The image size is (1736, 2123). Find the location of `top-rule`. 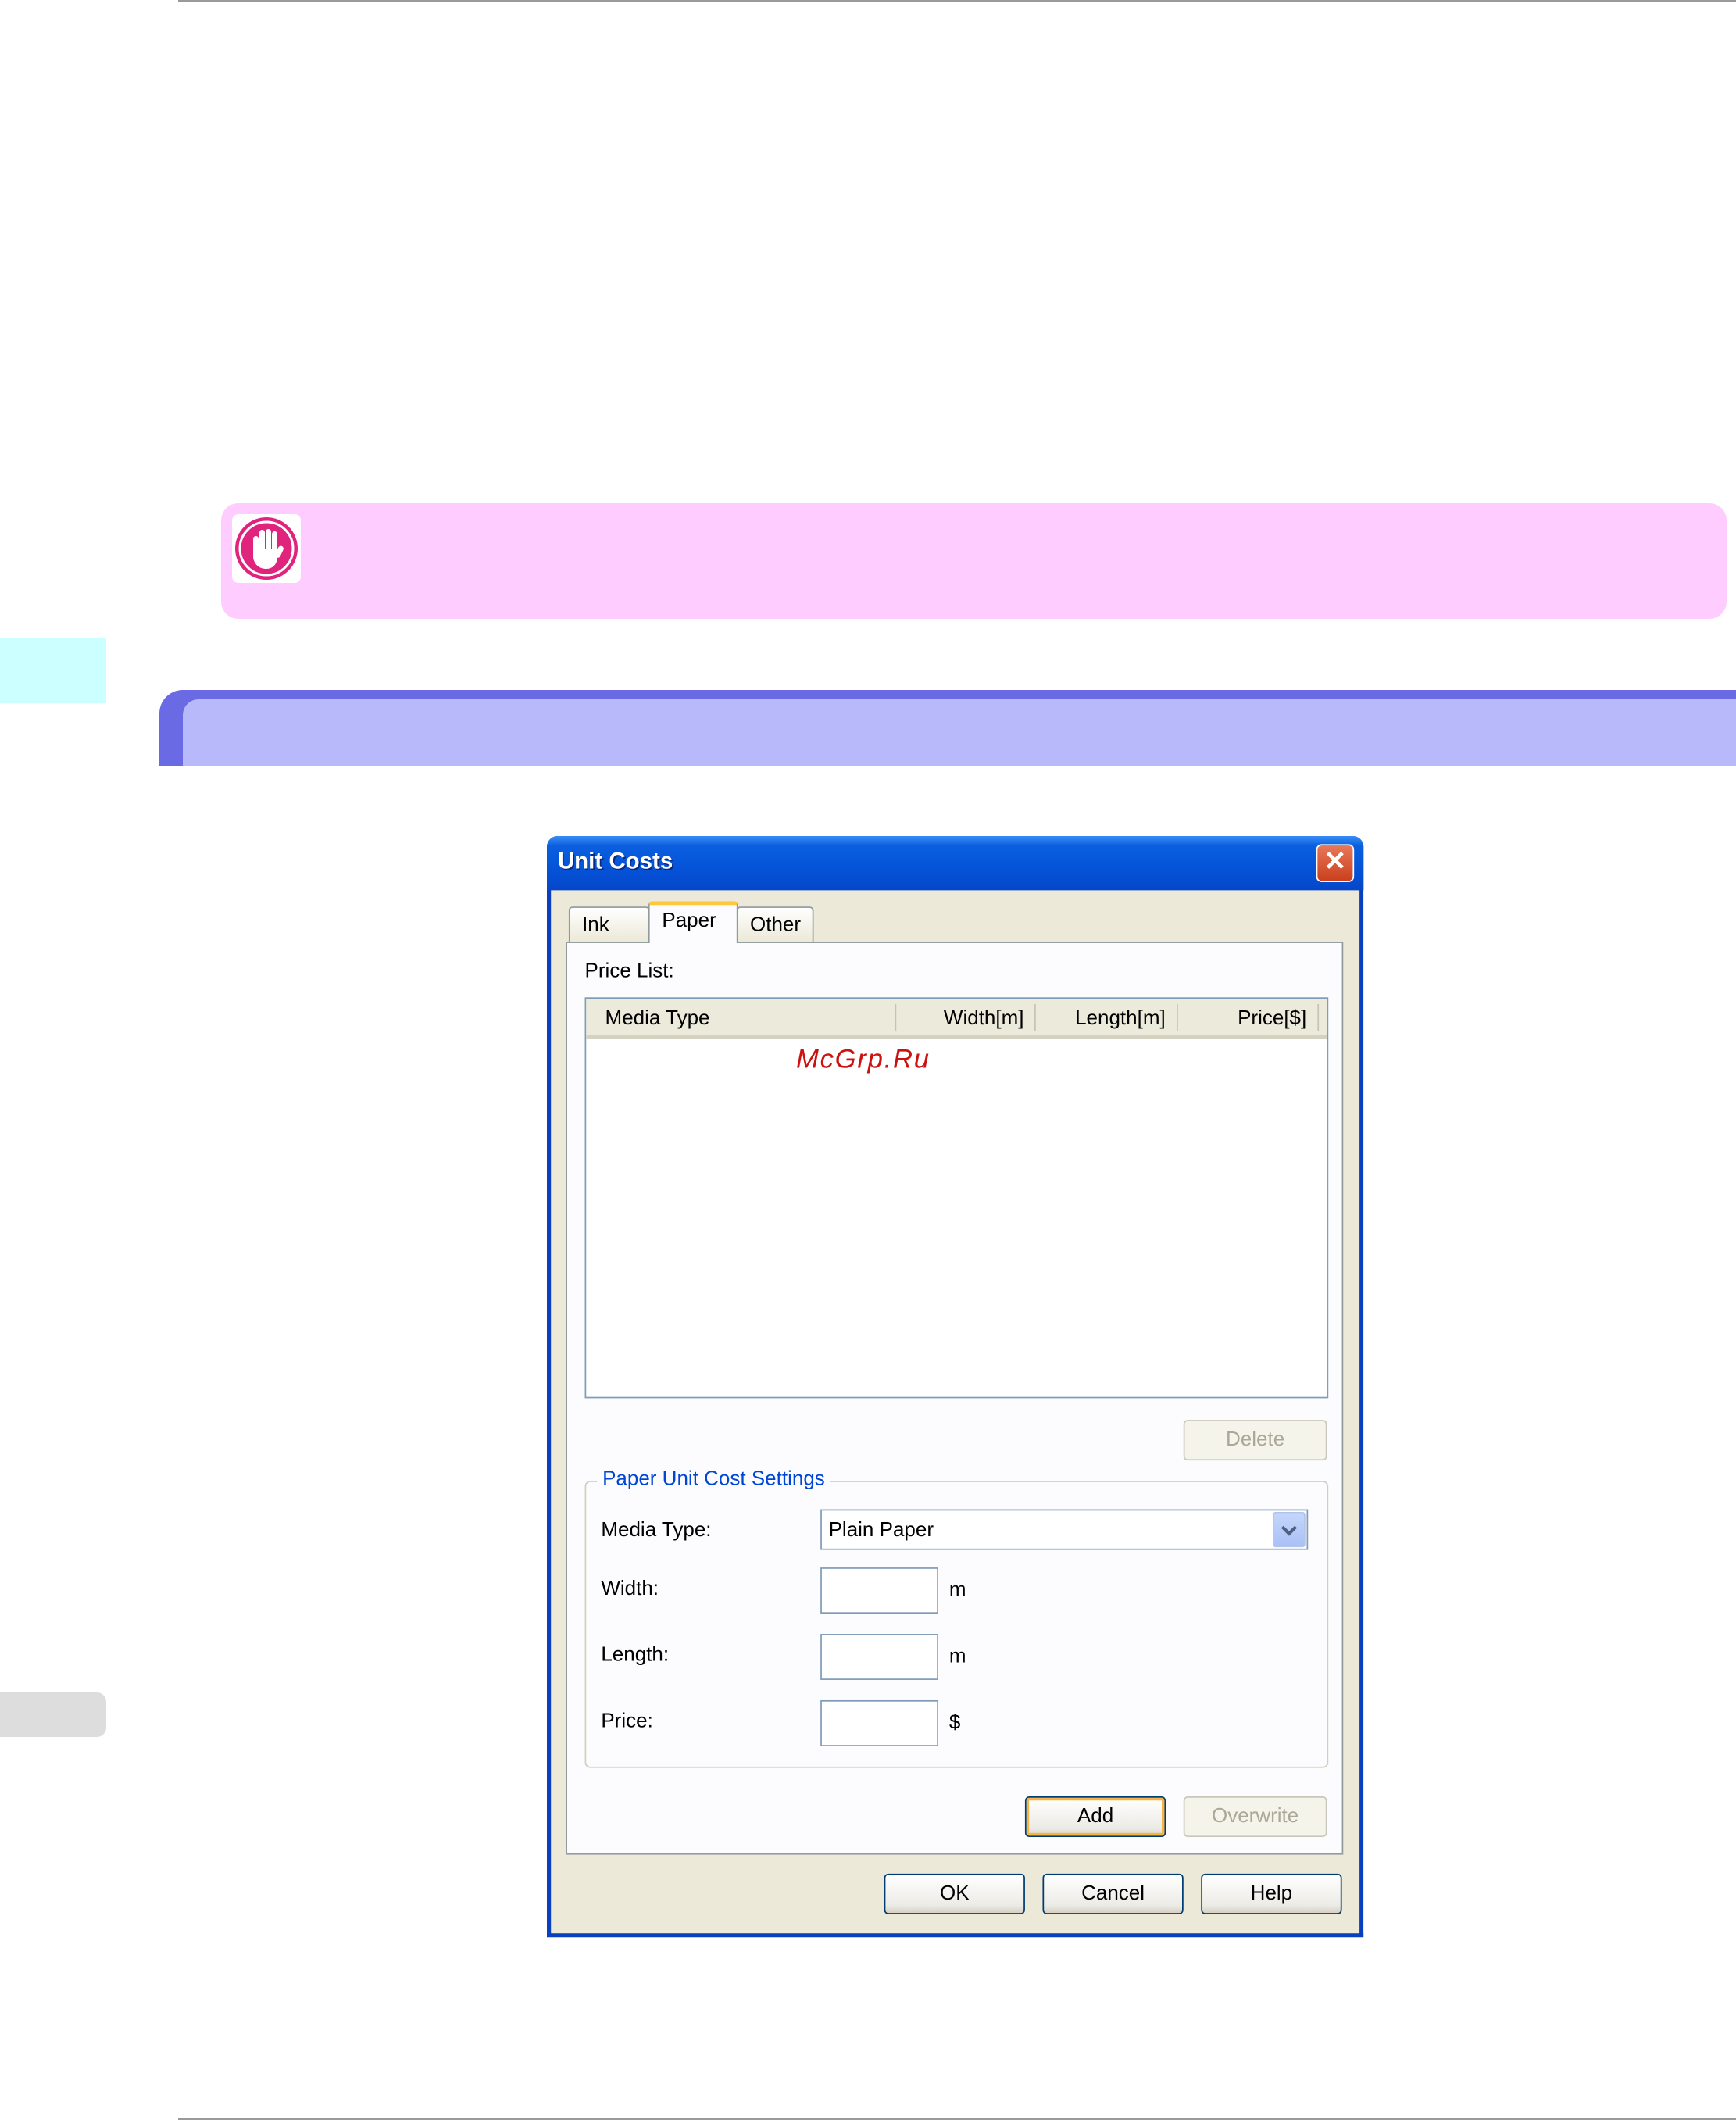

top-rule is located at coordinates (957, 1).